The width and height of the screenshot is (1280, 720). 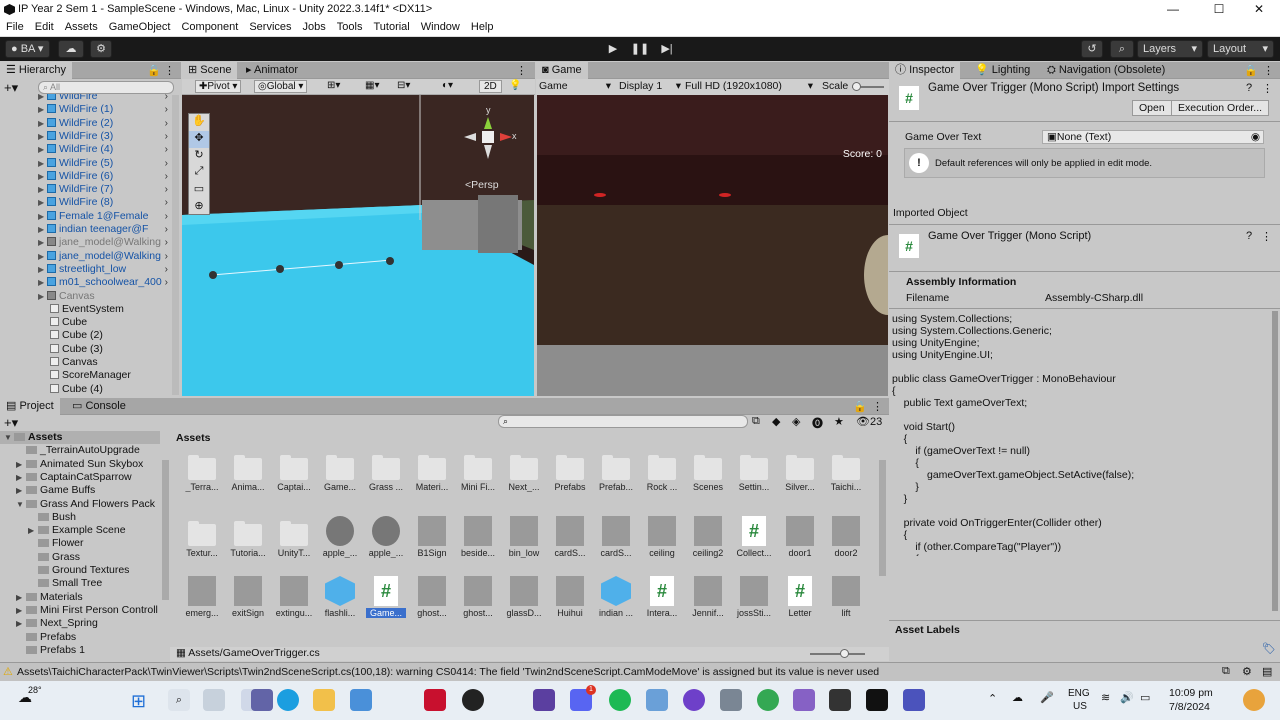 What do you see at coordinates (199, 156) in the screenshot?
I see `rotate-tool-icon: ↻` at bounding box center [199, 156].